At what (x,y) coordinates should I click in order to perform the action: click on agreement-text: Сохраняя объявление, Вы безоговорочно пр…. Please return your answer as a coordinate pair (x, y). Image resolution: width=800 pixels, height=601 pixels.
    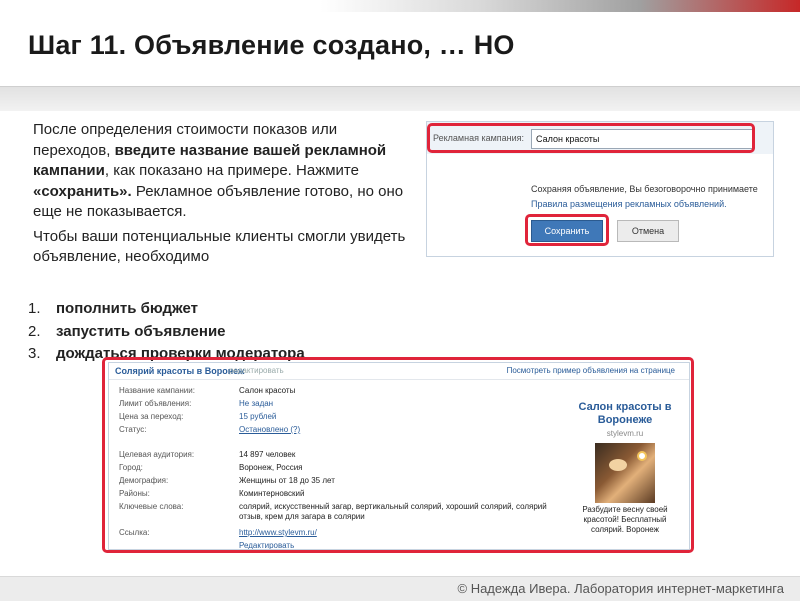
    Looking at the image, I should click on (644, 189).